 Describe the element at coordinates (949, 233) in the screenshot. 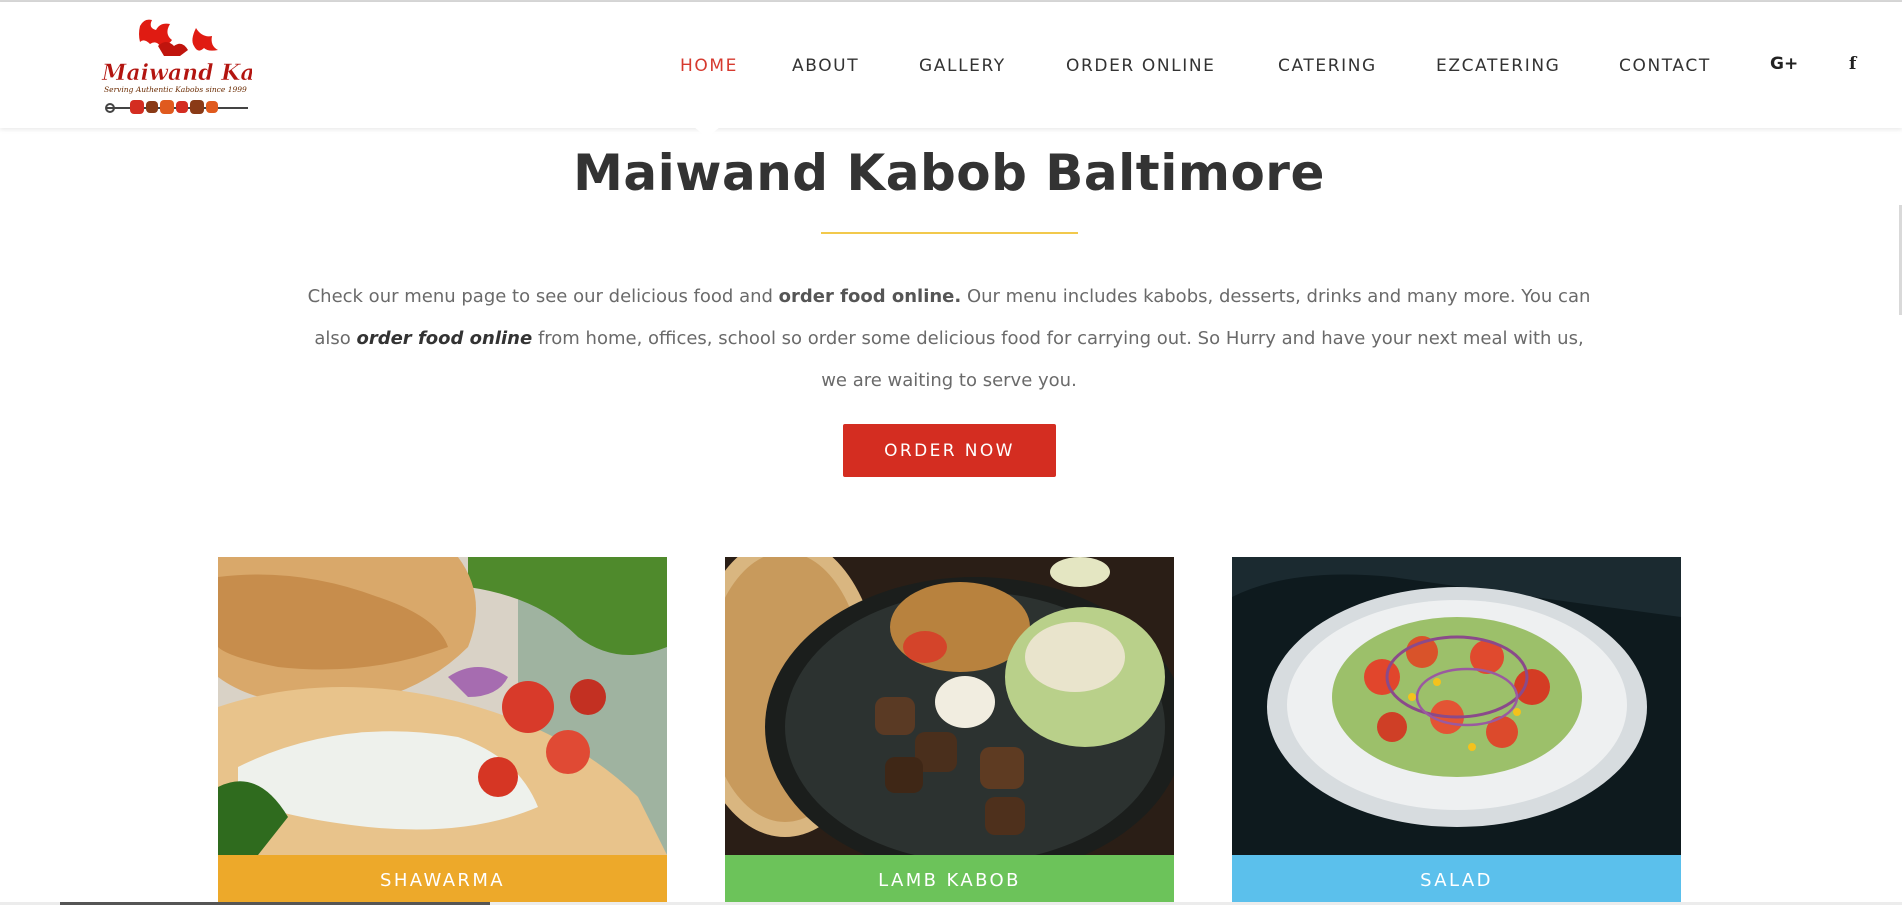

I see `title-divider` at that location.